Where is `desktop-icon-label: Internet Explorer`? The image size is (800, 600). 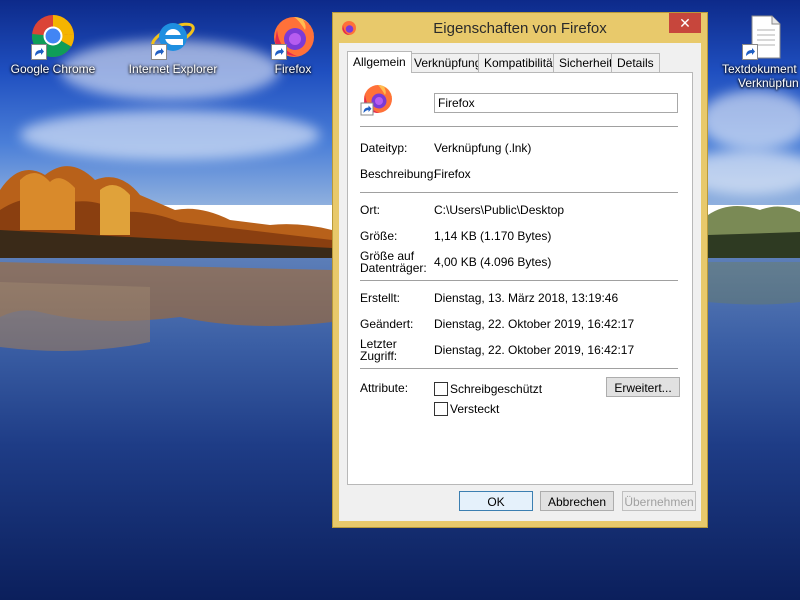
desktop-icon-label: Internet Explorer is located at coordinates (173, 69).